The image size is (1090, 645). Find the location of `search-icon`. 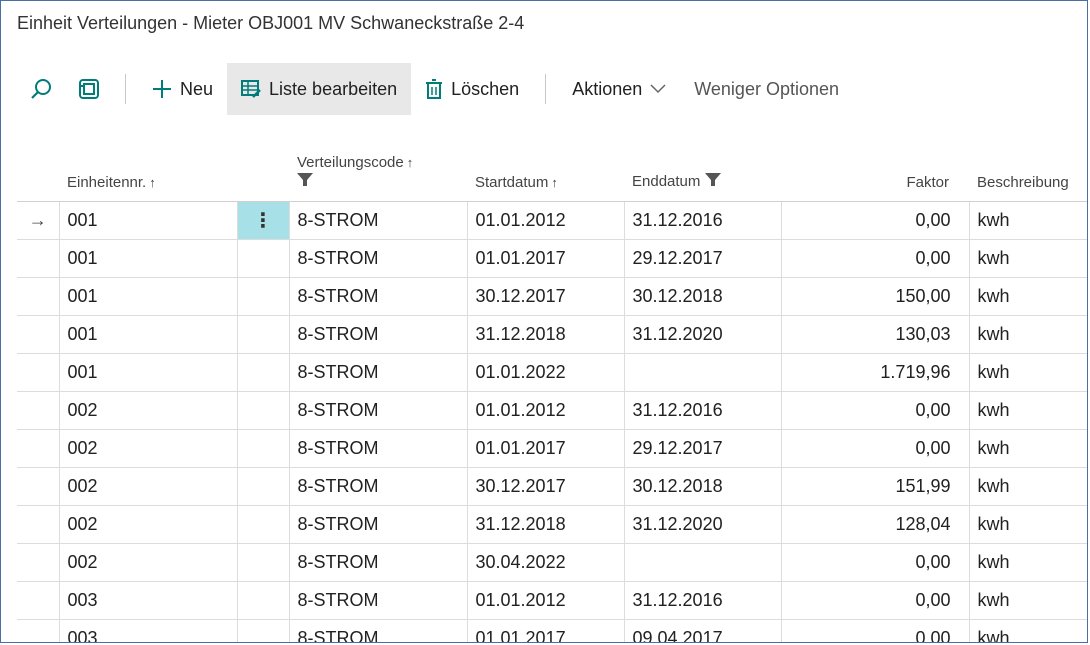

search-icon is located at coordinates (41, 89).